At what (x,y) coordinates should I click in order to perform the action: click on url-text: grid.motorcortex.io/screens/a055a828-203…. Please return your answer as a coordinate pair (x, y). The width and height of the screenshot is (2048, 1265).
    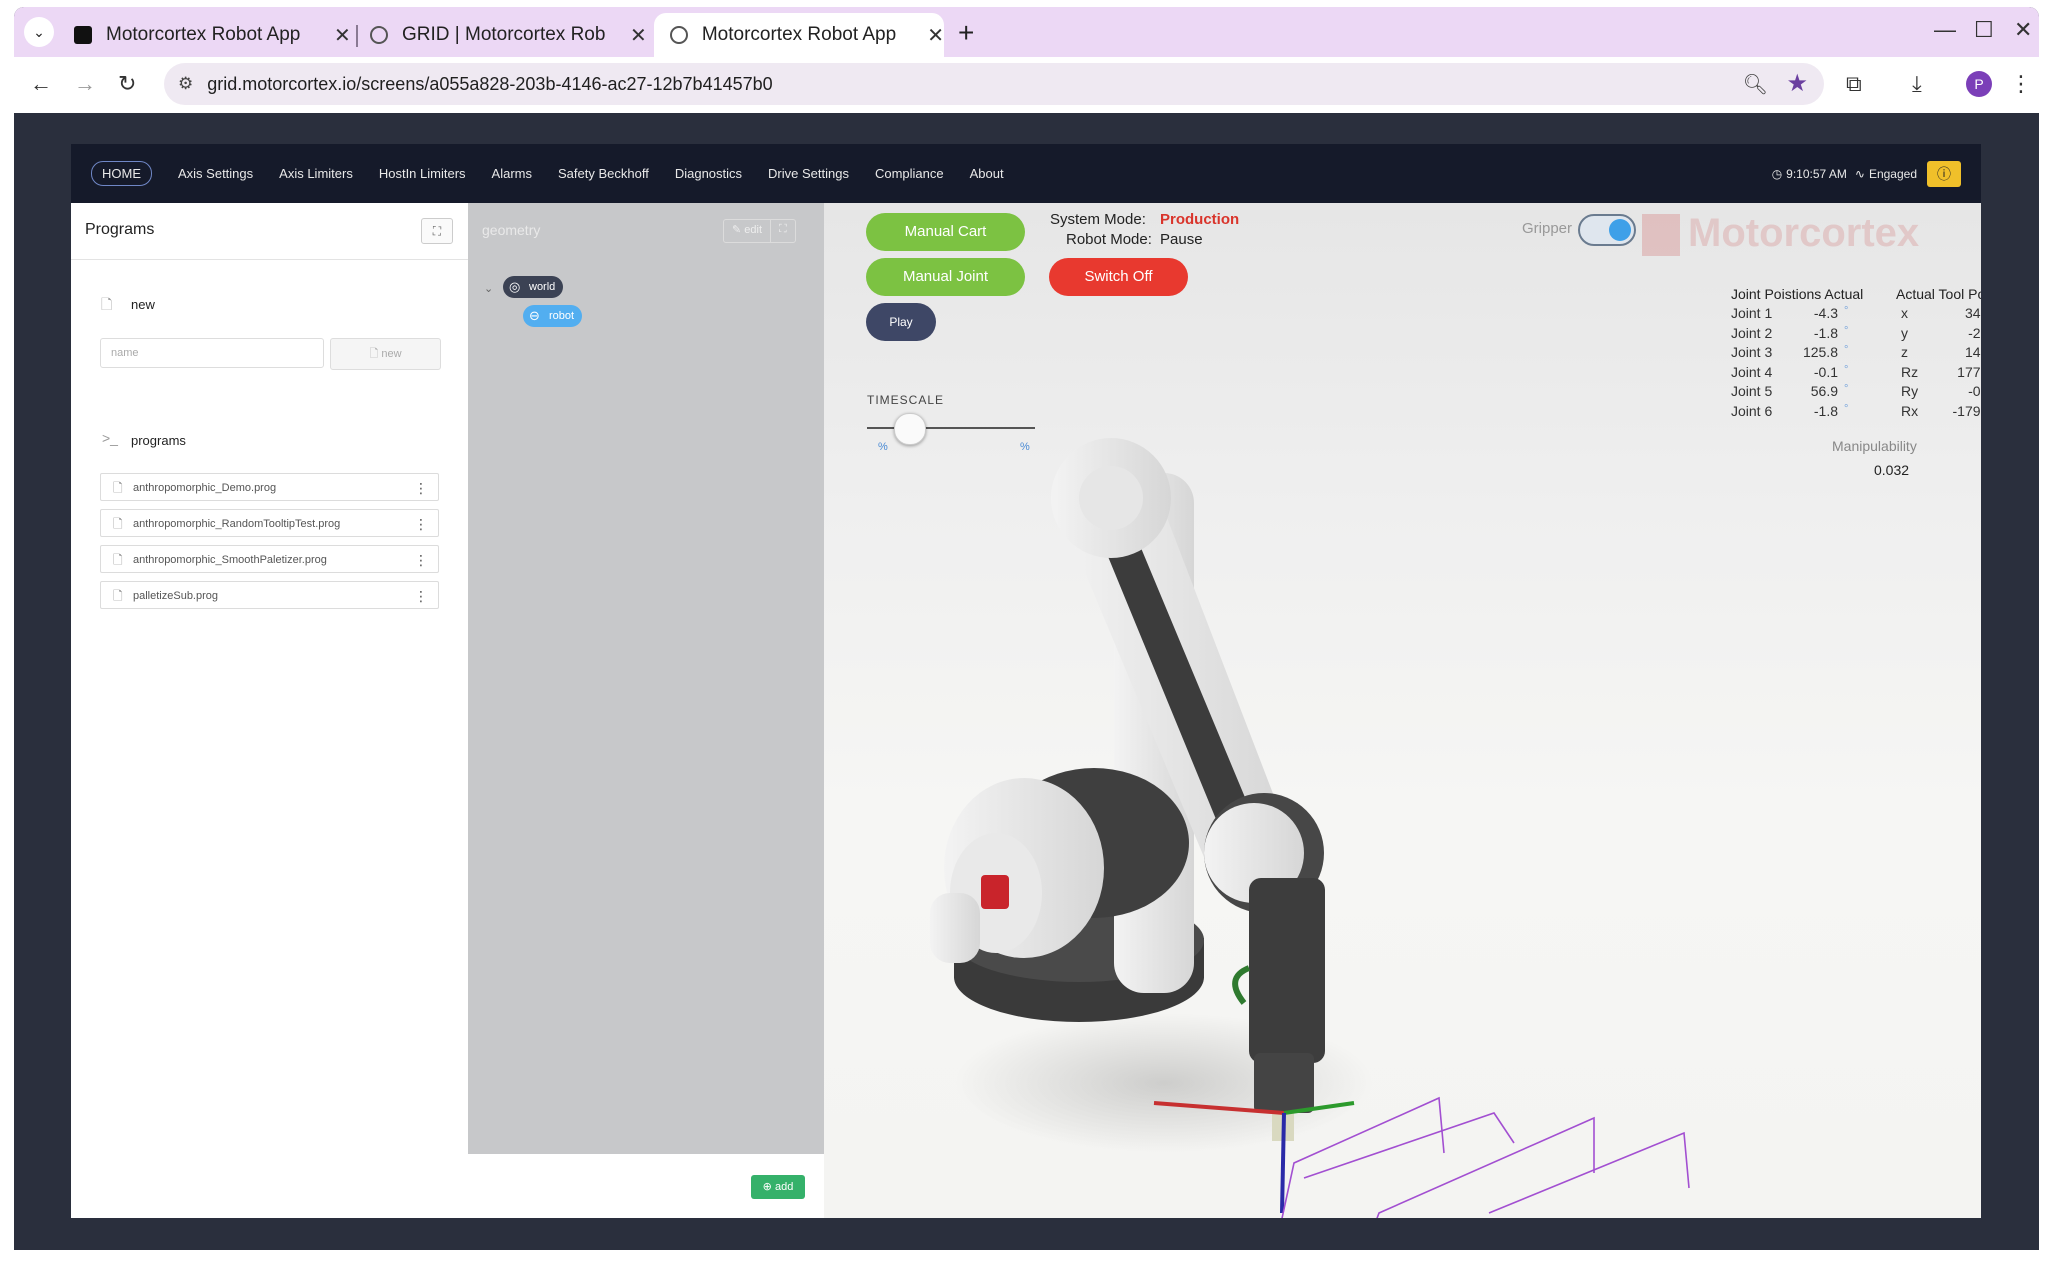
    Looking at the image, I should click on (489, 84).